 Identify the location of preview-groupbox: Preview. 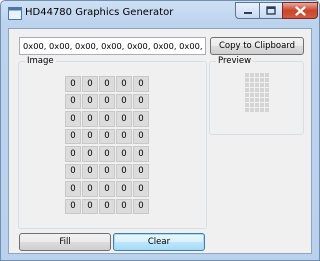
(256, 95).